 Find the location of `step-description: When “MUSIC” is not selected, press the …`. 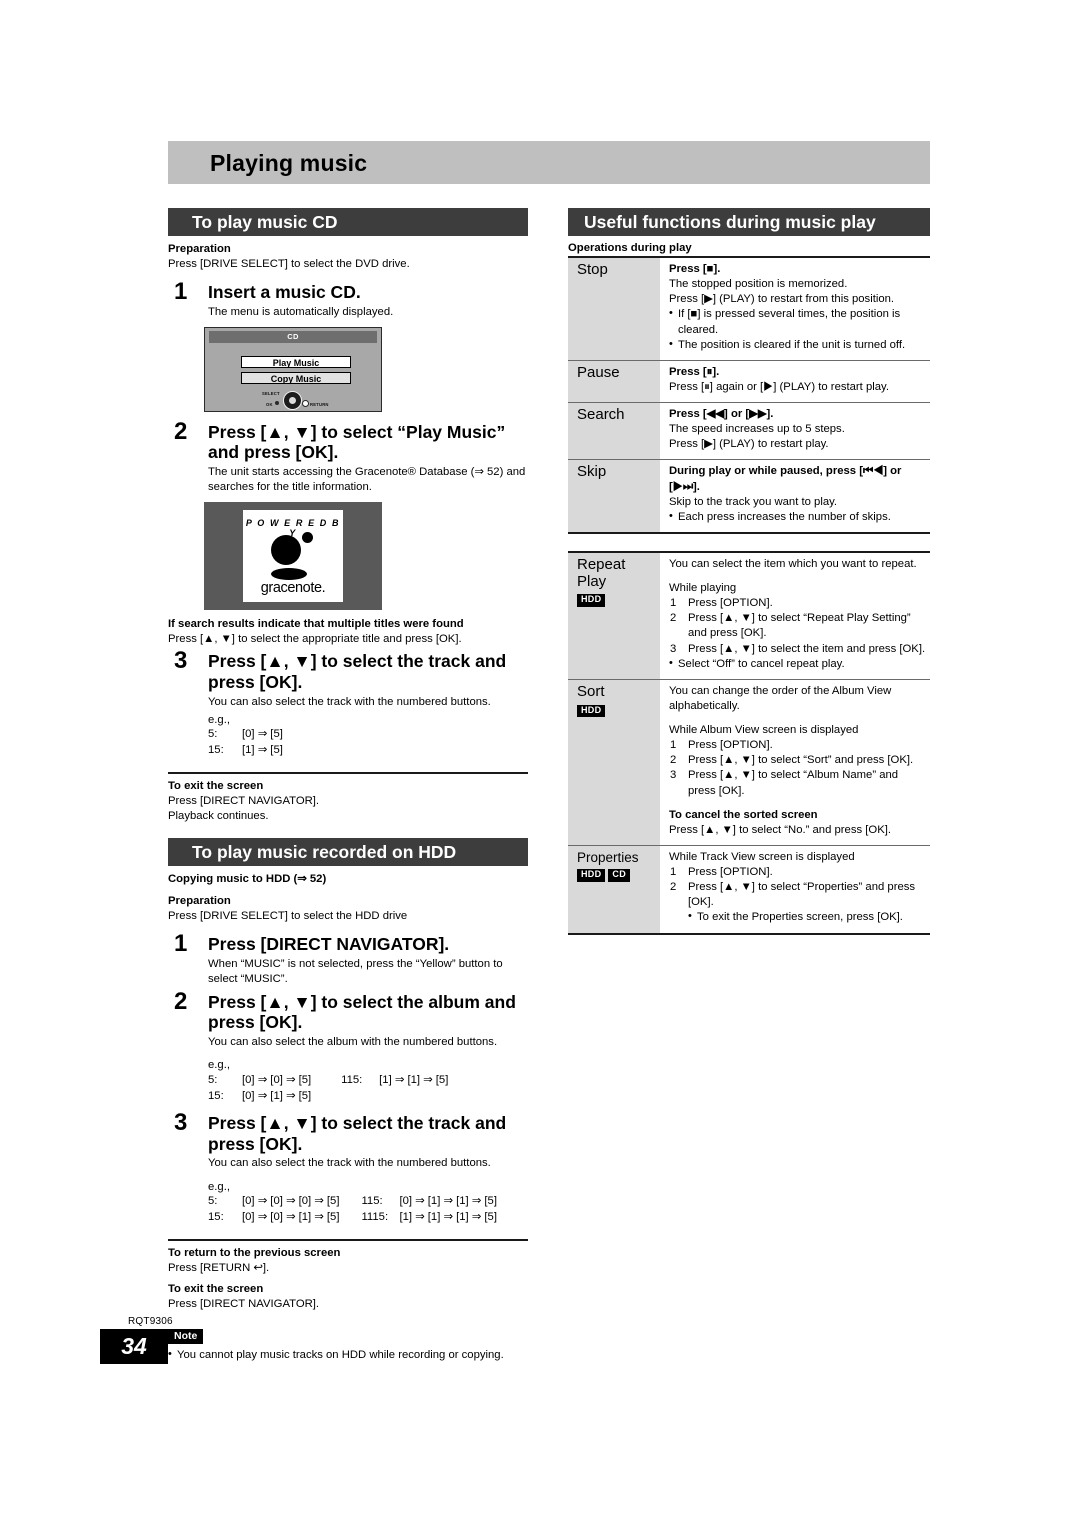

step-description: When “MUSIC” is not selected, press the … is located at coordinates (355, 971).